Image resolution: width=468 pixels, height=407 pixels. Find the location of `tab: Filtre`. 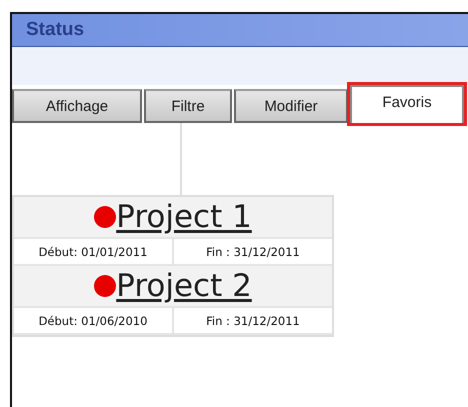

tab: Filtre is located at coordinates (188, 106).